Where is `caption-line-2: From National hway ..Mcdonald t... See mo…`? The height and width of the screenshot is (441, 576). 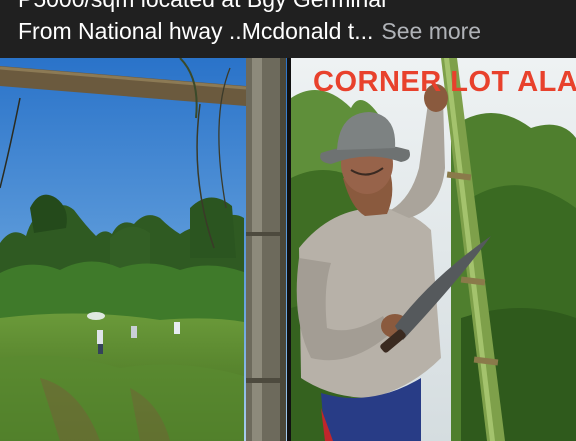
caption-line-2: From National hway ..Mcdonald t... See mo… is located at coordinates (249, 31).